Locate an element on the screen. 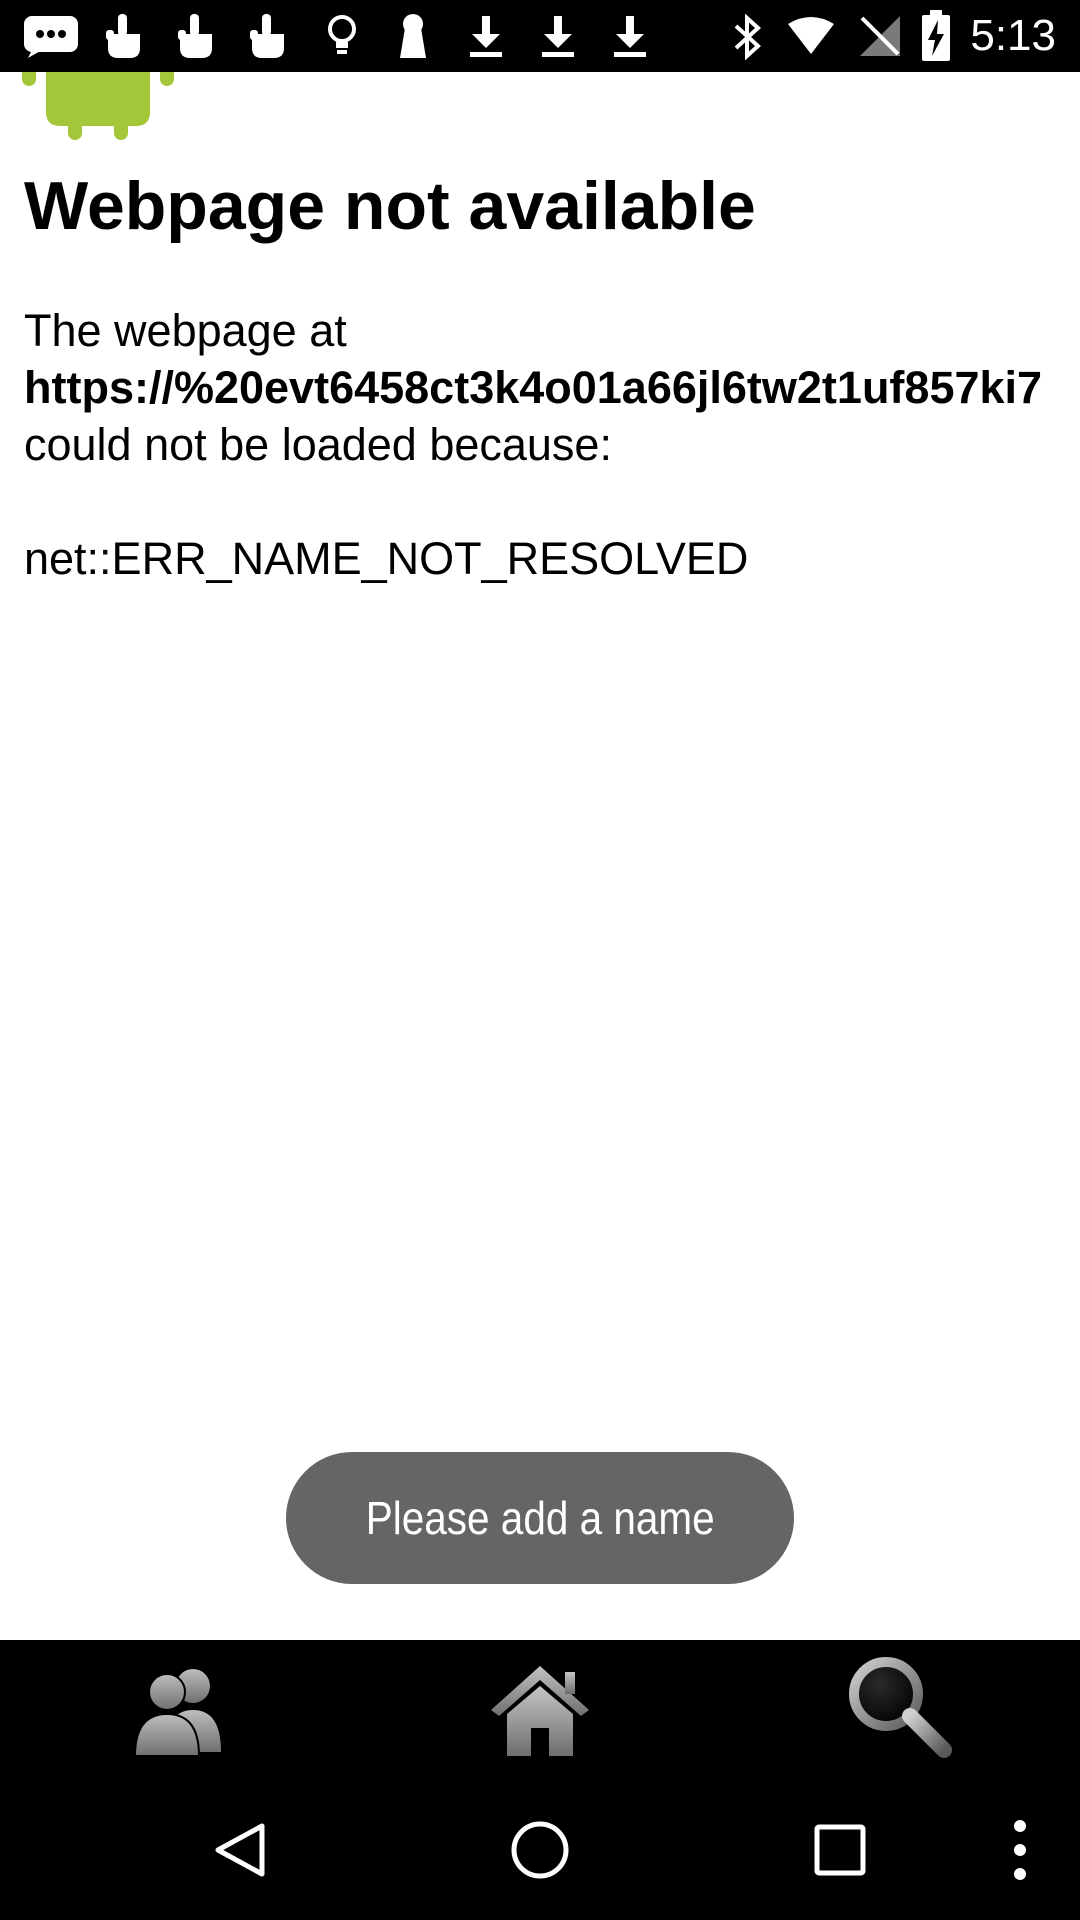 This screenshot has width=1080, height=1920. search-icon is located at coordinates (900, 1707).